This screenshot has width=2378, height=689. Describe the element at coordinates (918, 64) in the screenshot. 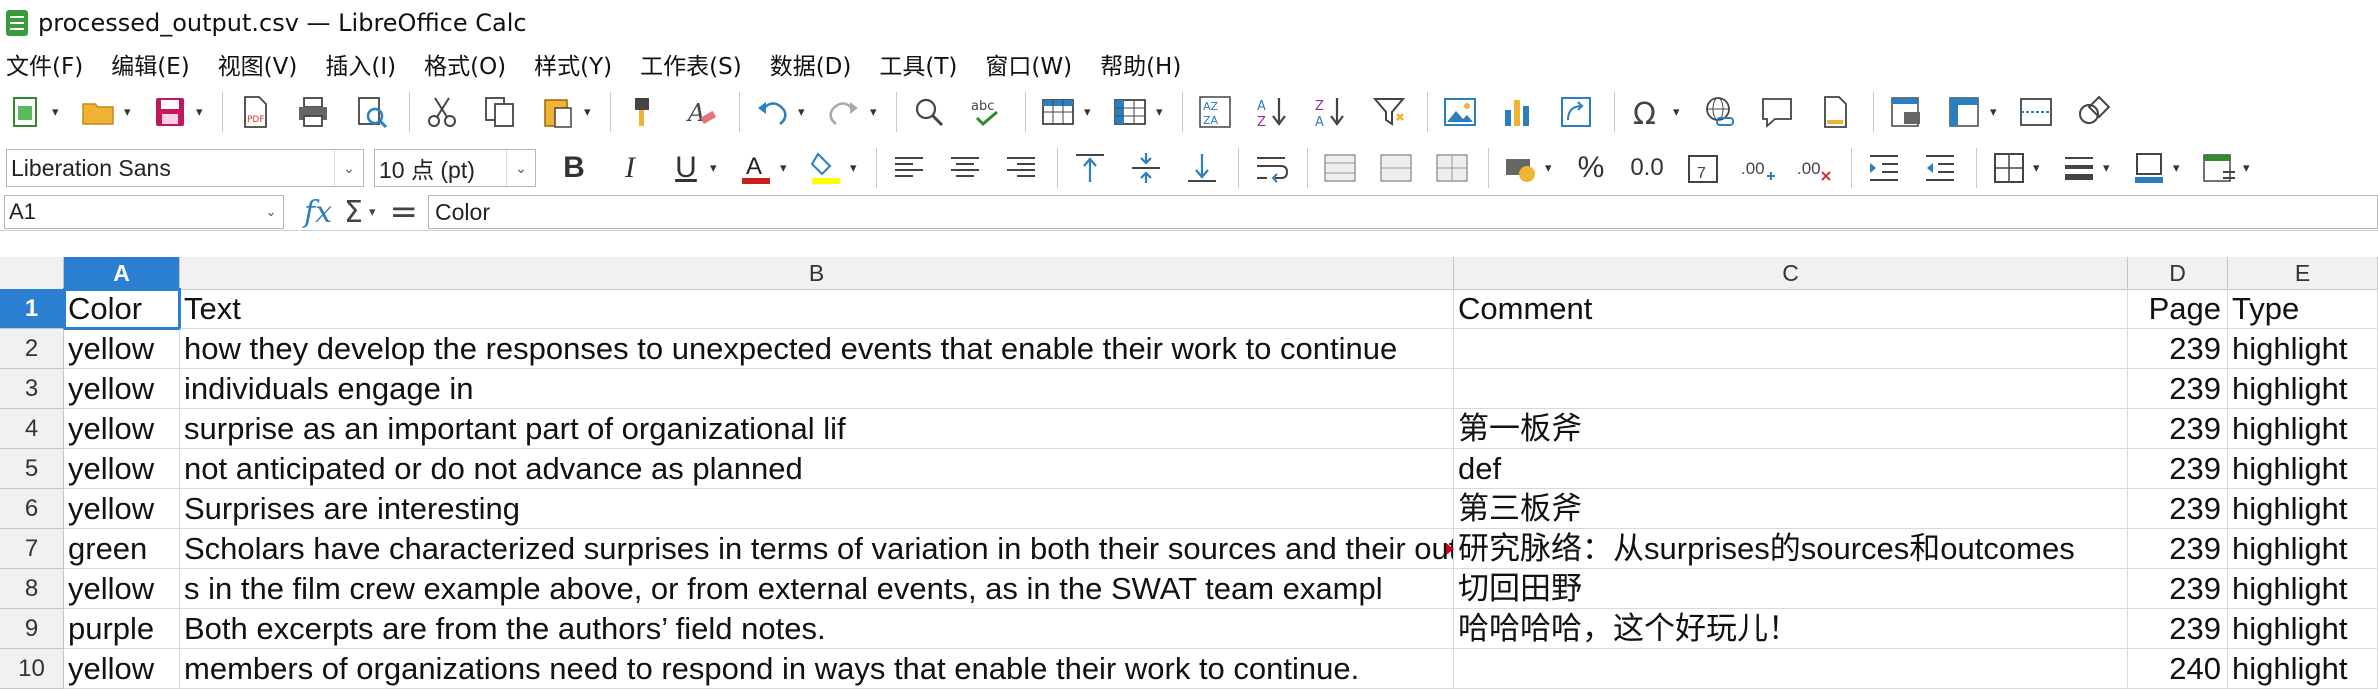

I see `menu-tools: 工具(T)` at that location.